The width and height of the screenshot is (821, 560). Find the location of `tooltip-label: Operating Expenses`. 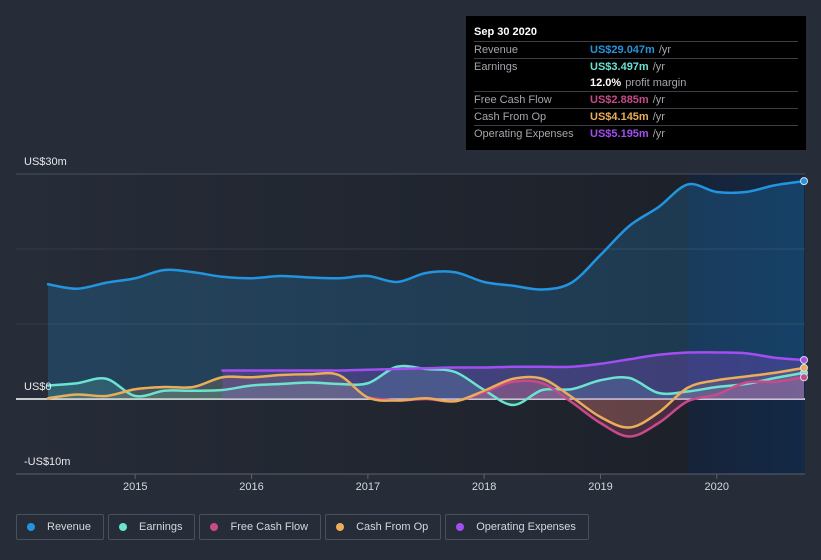

tooltip-label: Operating Expenses is located at coordinates (524, 134).